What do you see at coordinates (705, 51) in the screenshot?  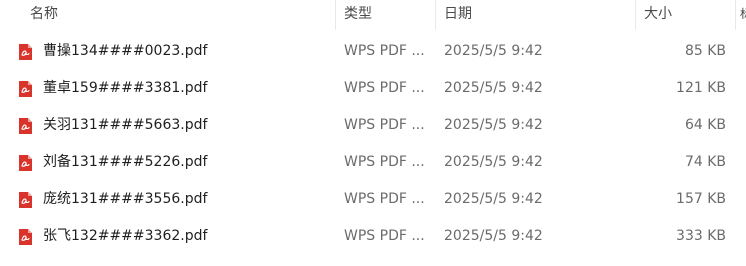 I see `file-size: 85 KB` at bounding box center [705, 51].